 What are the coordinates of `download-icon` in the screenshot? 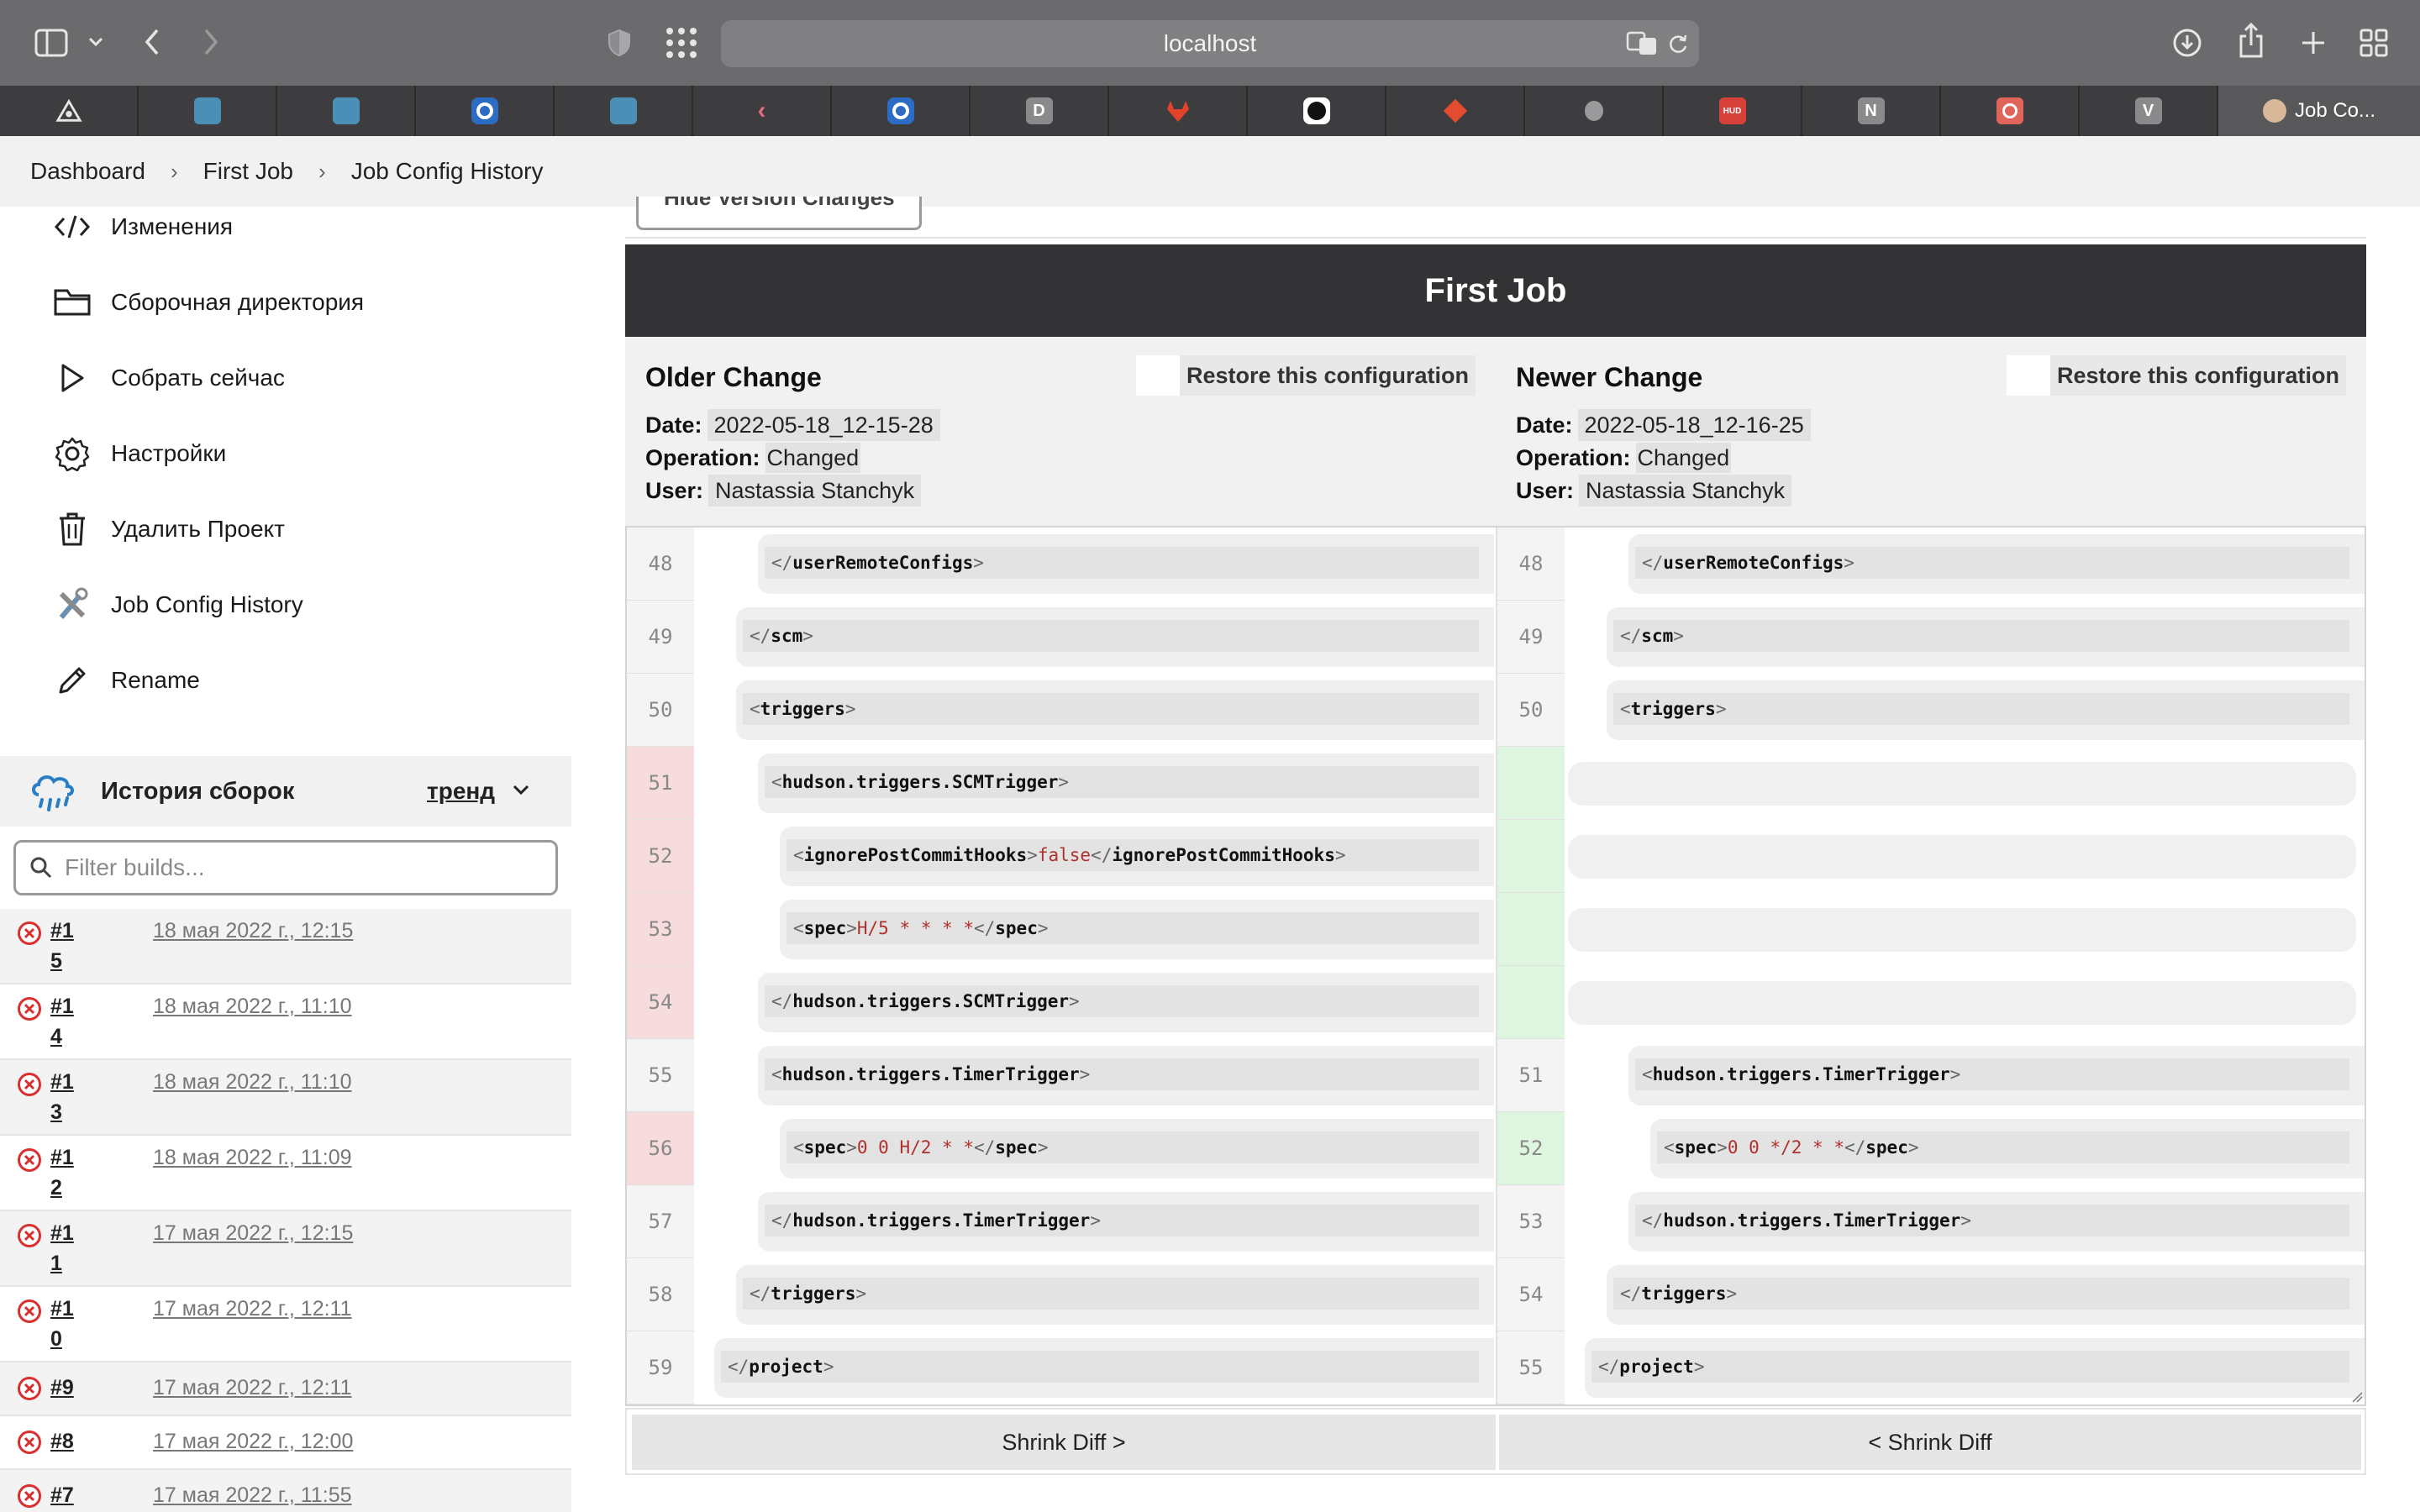 It's located at (2187, 43).